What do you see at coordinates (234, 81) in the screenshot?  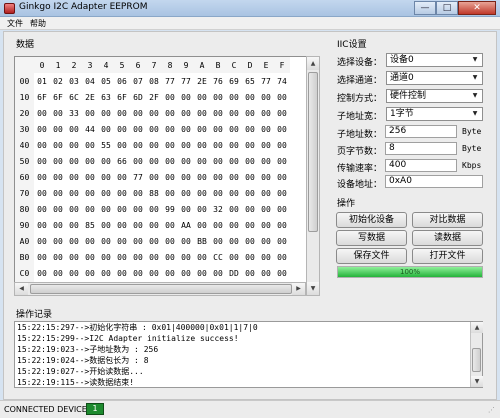 I see `hex-cell: 69` at bounding box center [234, 81].